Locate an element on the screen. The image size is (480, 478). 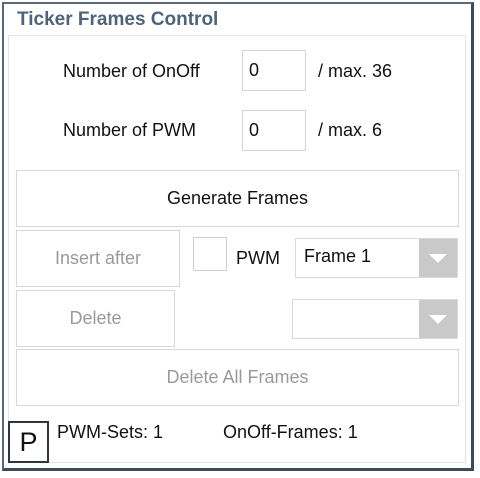
onoff-max-label: / max. 36 is located at coordinates (355, 71).